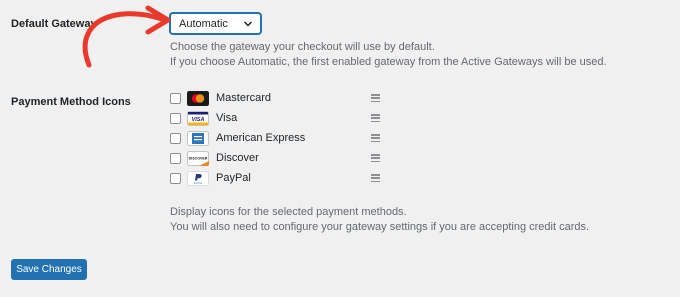 The image size is (680, 297). Describe the element at coordinates (198, 178) in the screenshot. I see `paypal-icon: PayPal` at that location.